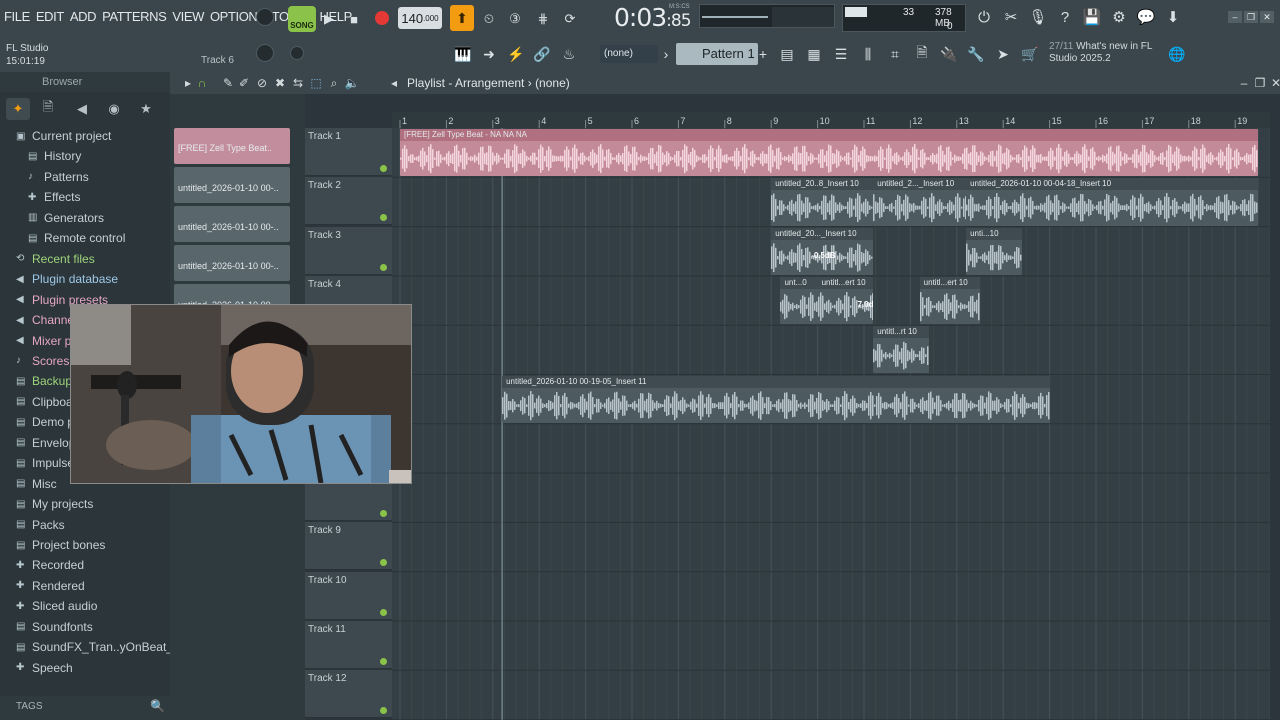 The height and width of the screenshot is (720, 1280). I want to click on audio-clip: untitled_2026-01-10 00-19-05_Insert 11, so click(776, 399).